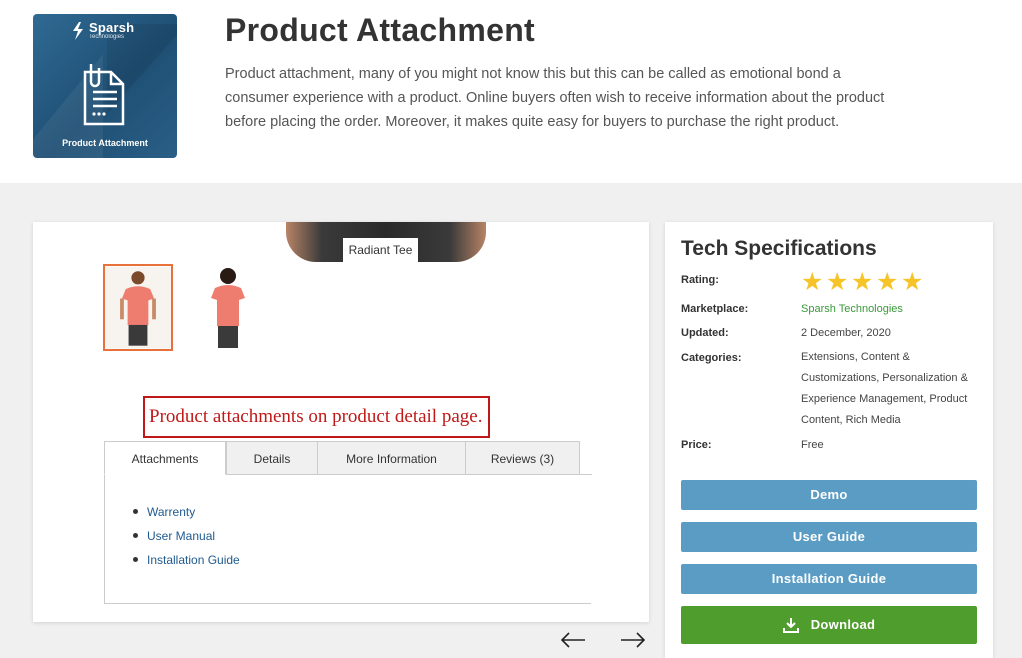 This screenshot has height=658, width=1022. What do you see at coordinates (696, 445) in the screenshot?
I see `price-label: Price:` at bounding box center [696, 445].